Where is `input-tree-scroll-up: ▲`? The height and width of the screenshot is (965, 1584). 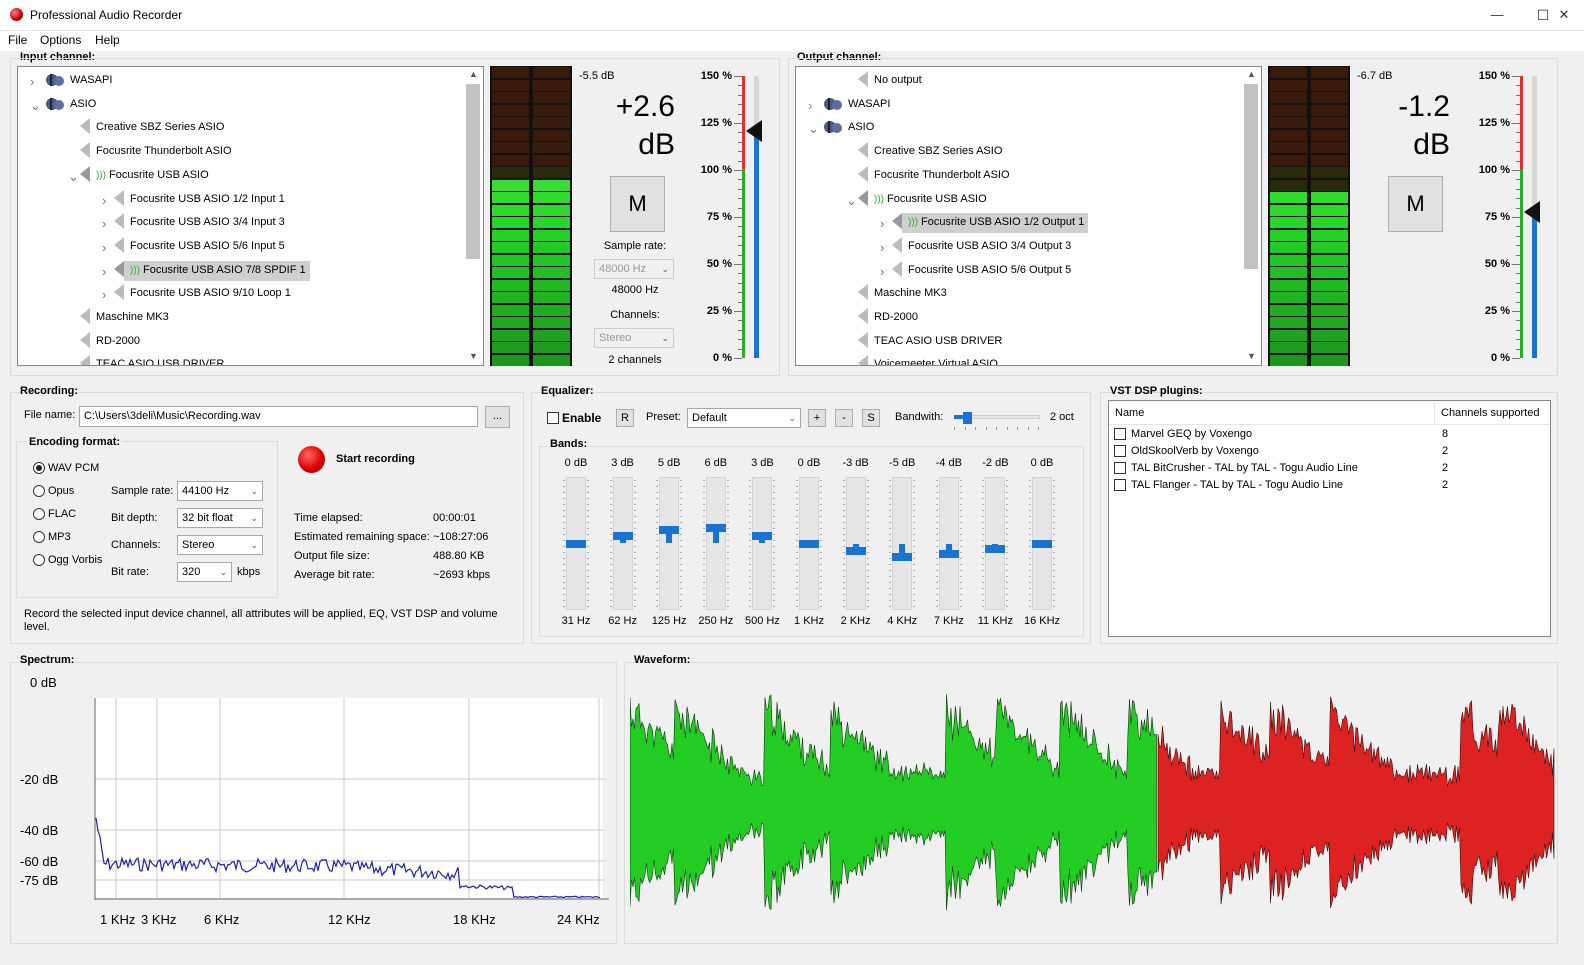
input-tree-scroll-up: ▲ is located at coordinates (473, 74).